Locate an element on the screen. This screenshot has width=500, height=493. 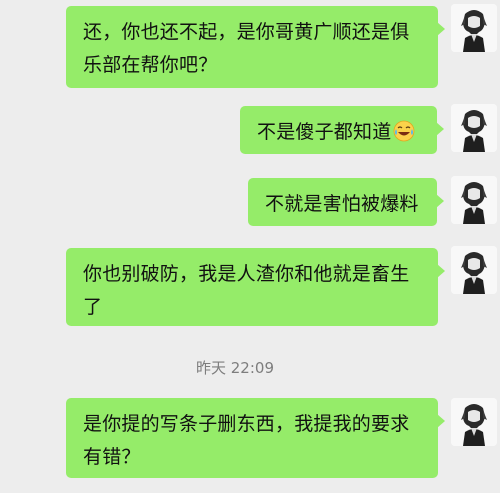
message-bubble: 不是傻子都知道 is located at coordinates (342, 130).